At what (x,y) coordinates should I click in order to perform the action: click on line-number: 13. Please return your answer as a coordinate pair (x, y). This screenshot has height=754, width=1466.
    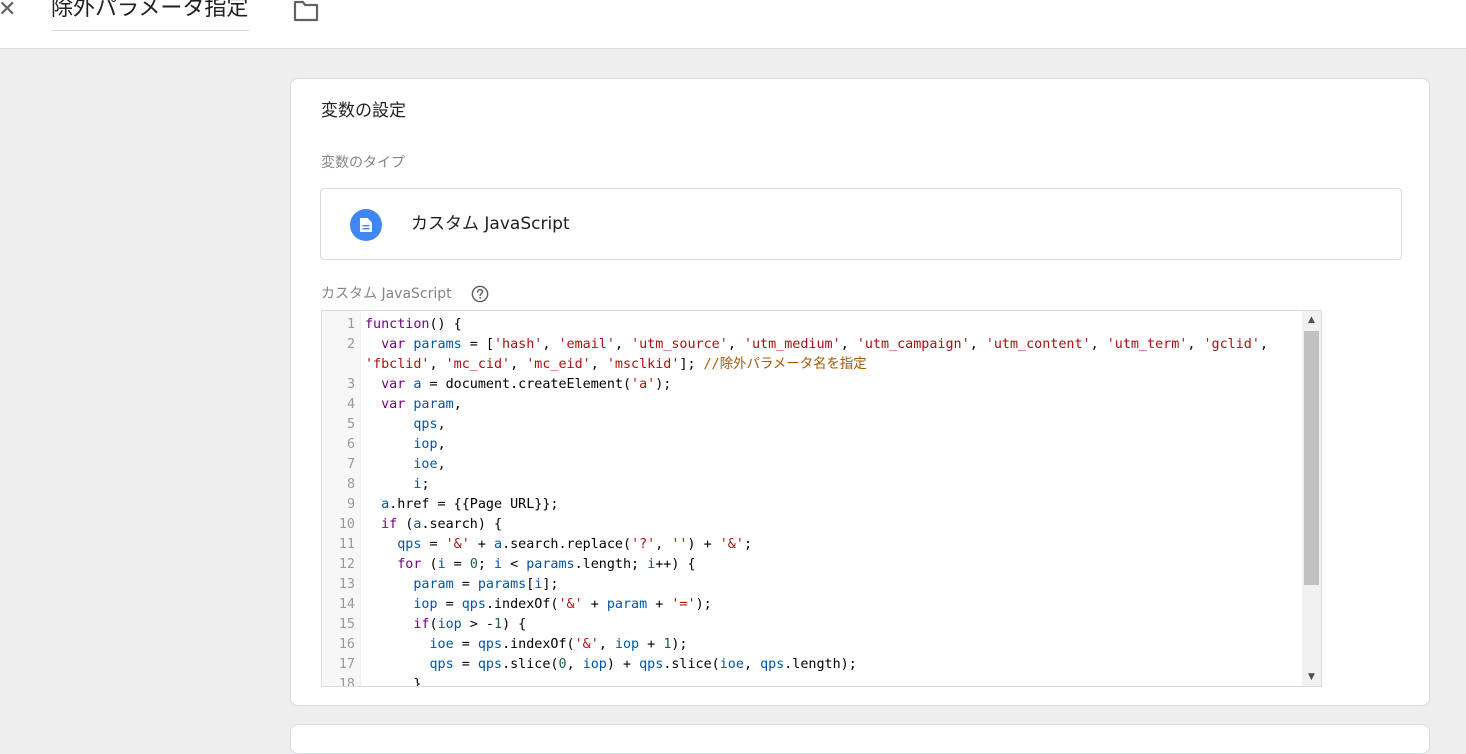
    Looking at the image, I should click on (346, 584).